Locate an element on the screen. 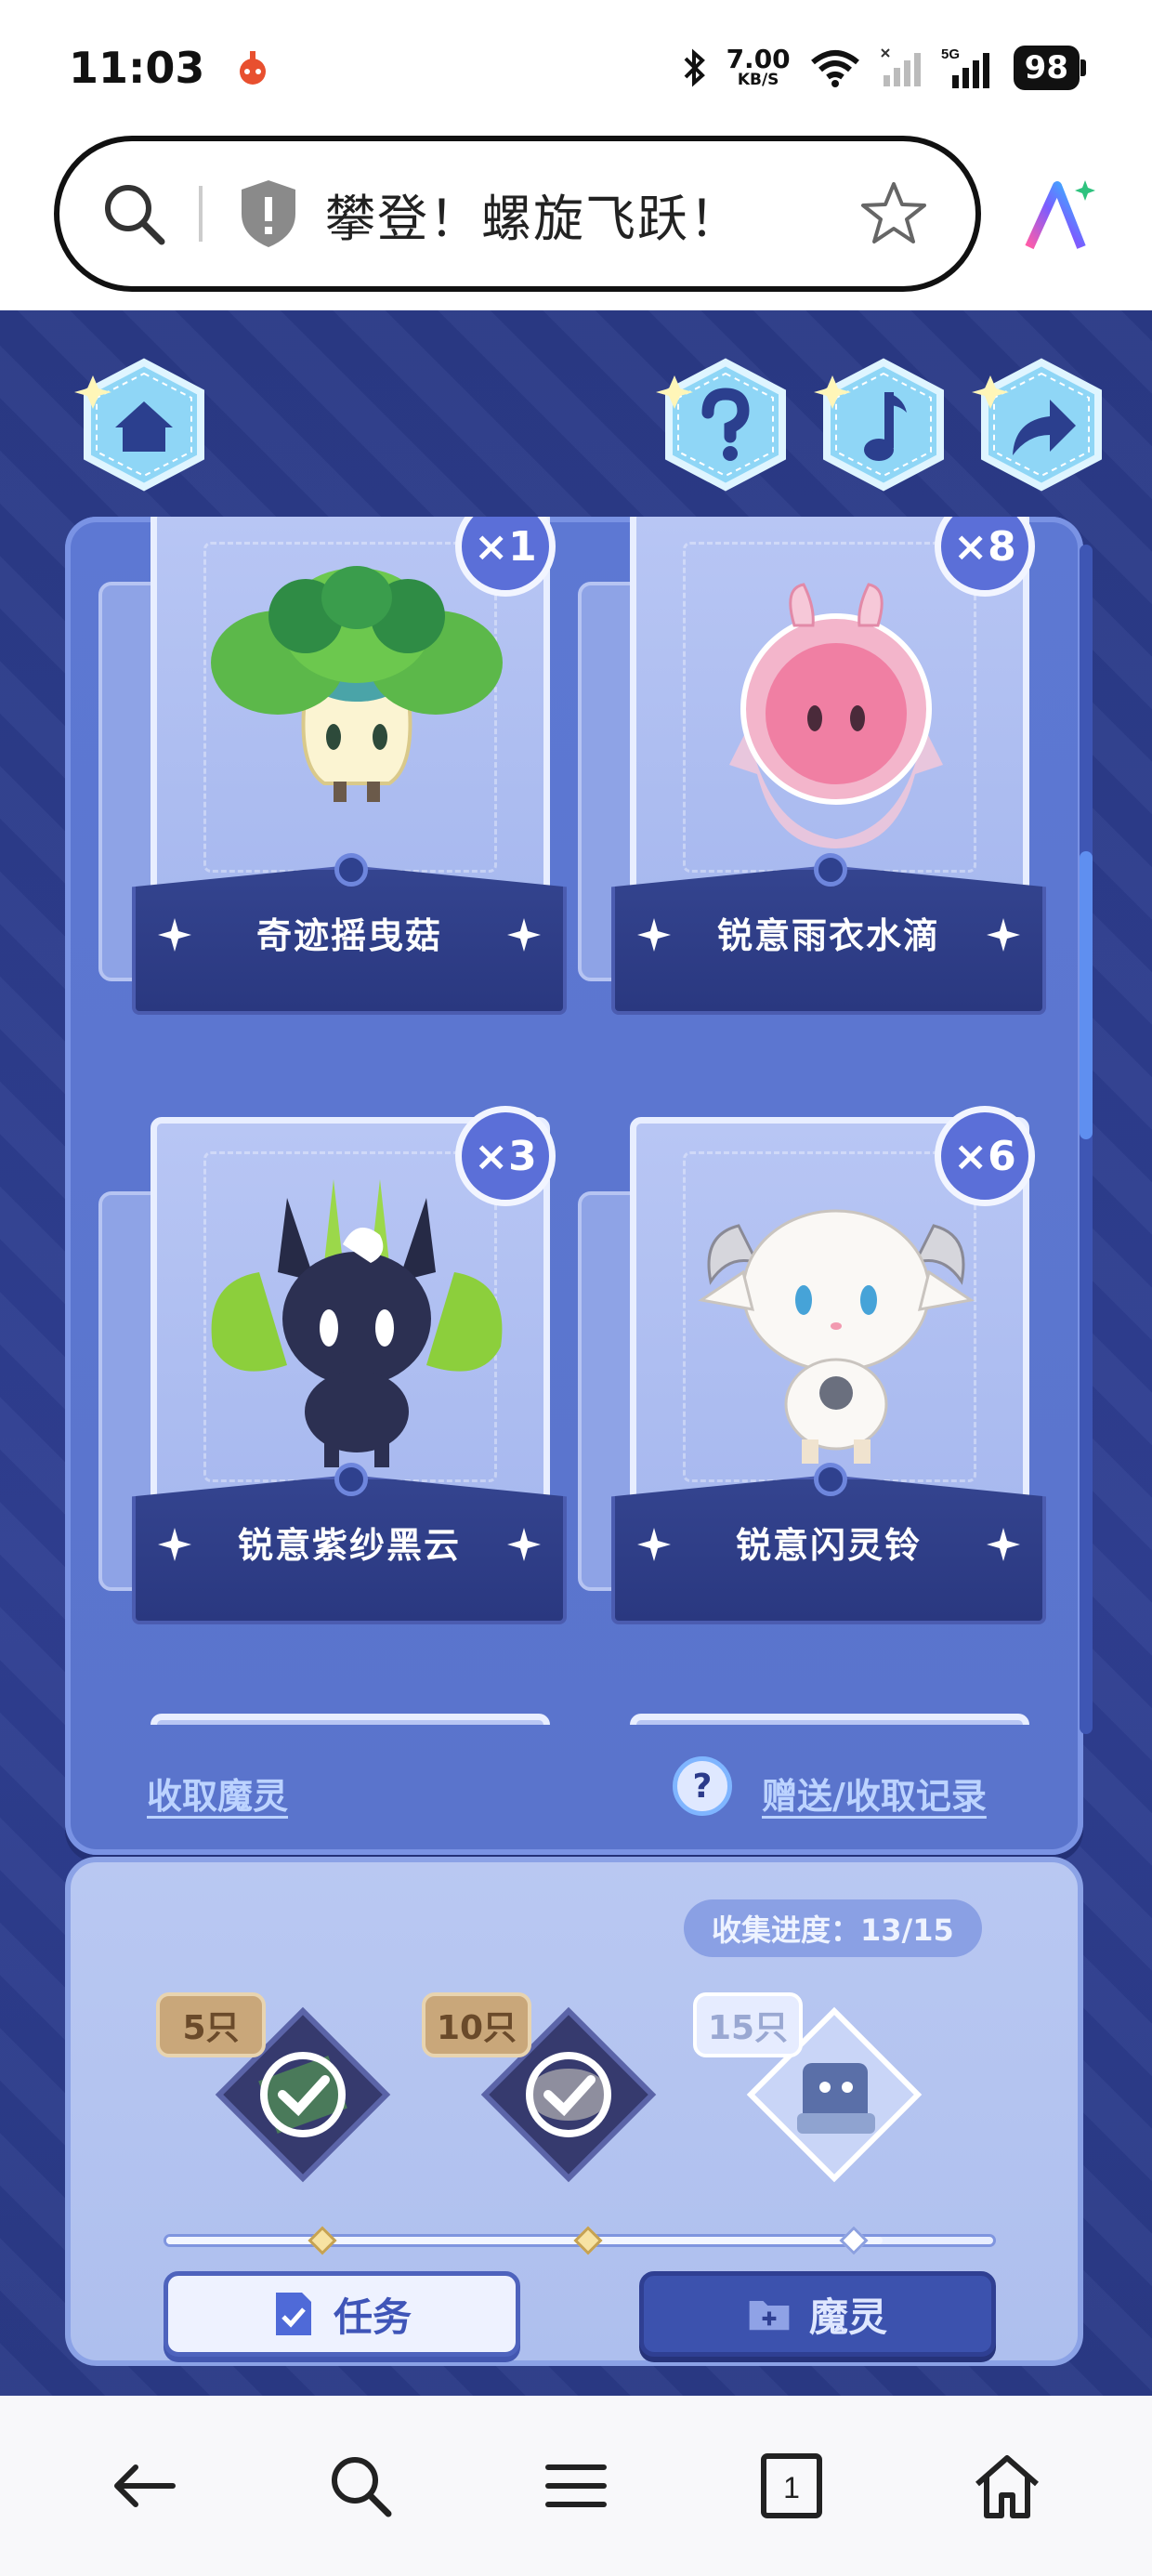  tabs-count-icon: 1 is located at coordinates (791, 2485).